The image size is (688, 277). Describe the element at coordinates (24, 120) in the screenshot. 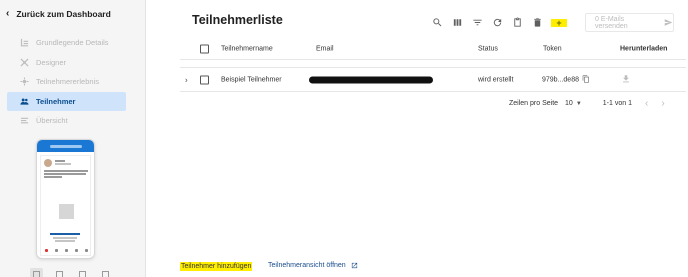

I see `list-icon` at that location.